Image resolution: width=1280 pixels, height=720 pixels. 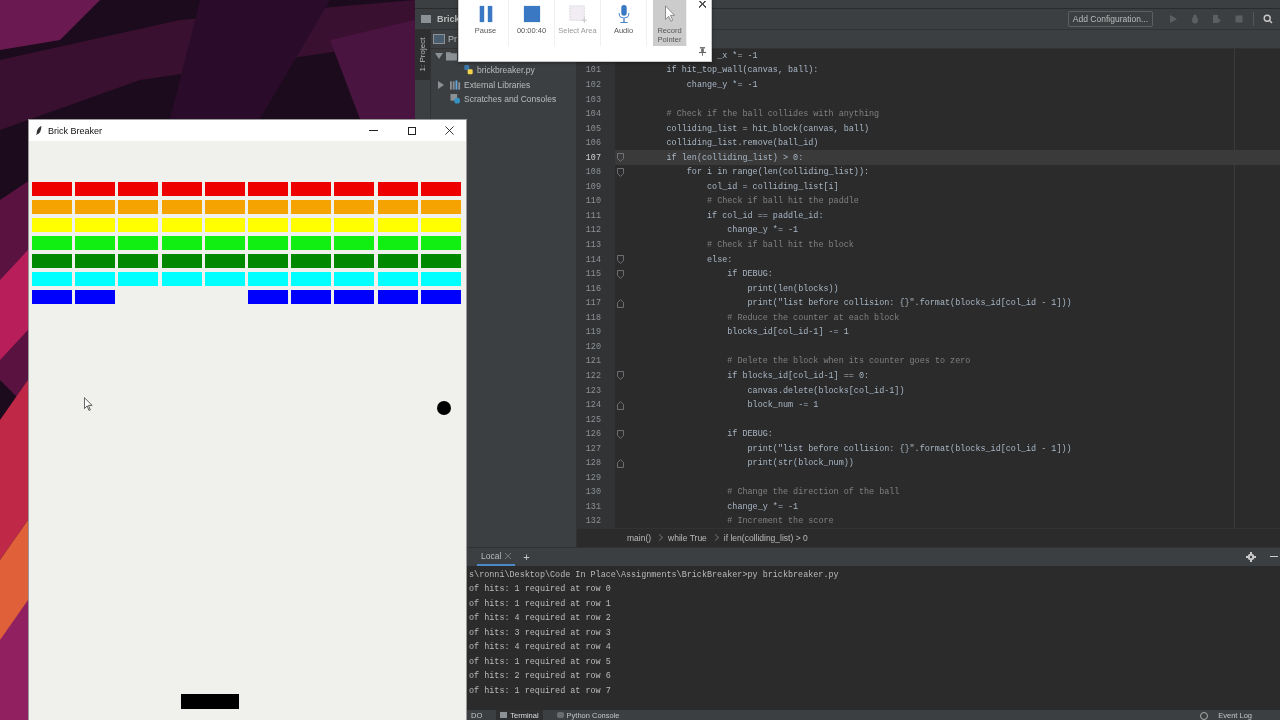 What do you see at coordinates (800, 463) in the screenshot?
I see `code-line: print(str(block_num))` at bounding box center [800, 463].